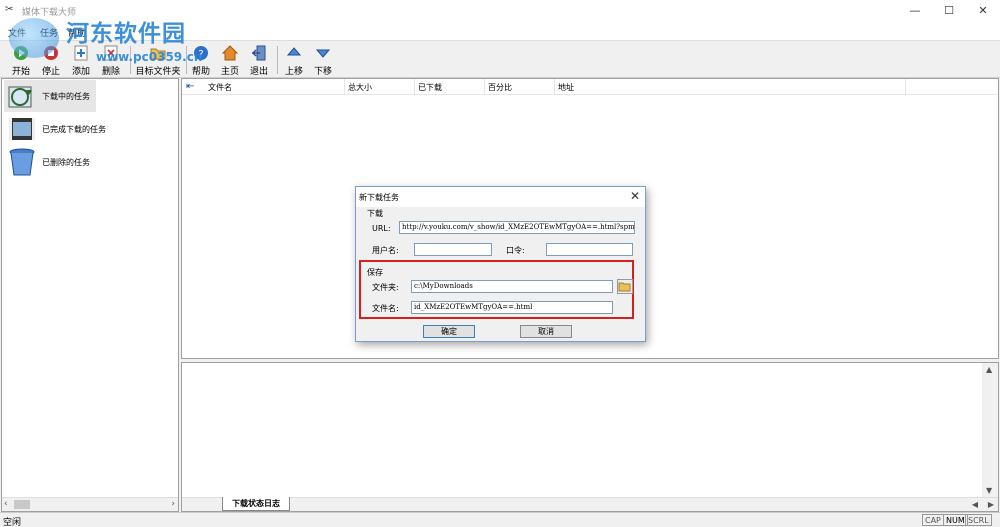 The width and height of the screenshot is (1000, 527). Describe the element at coordinates (34, 38) in the screenshot. I see `watermark-logo` at that location.